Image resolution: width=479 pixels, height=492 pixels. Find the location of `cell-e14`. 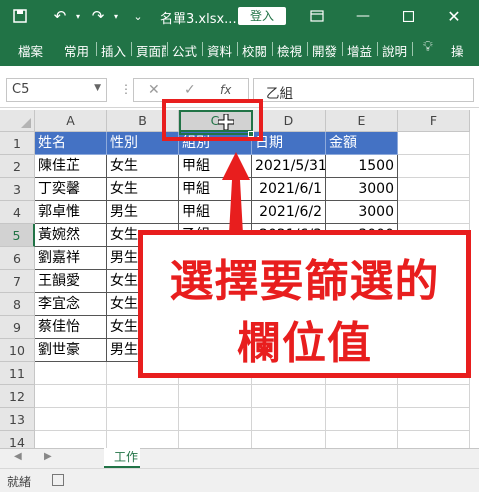

cell-e14 is located at coordinates (362, 439).